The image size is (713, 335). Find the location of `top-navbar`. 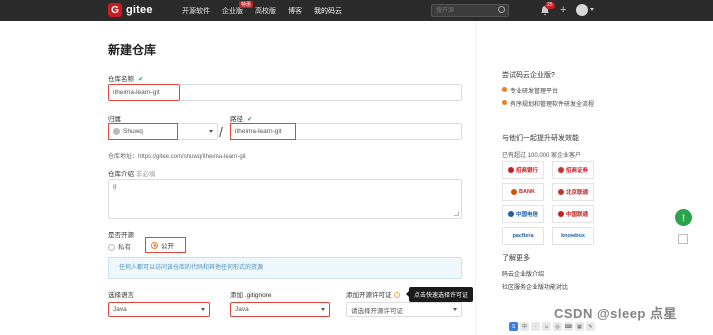

top-navbar is located at coordinates (356, 10).